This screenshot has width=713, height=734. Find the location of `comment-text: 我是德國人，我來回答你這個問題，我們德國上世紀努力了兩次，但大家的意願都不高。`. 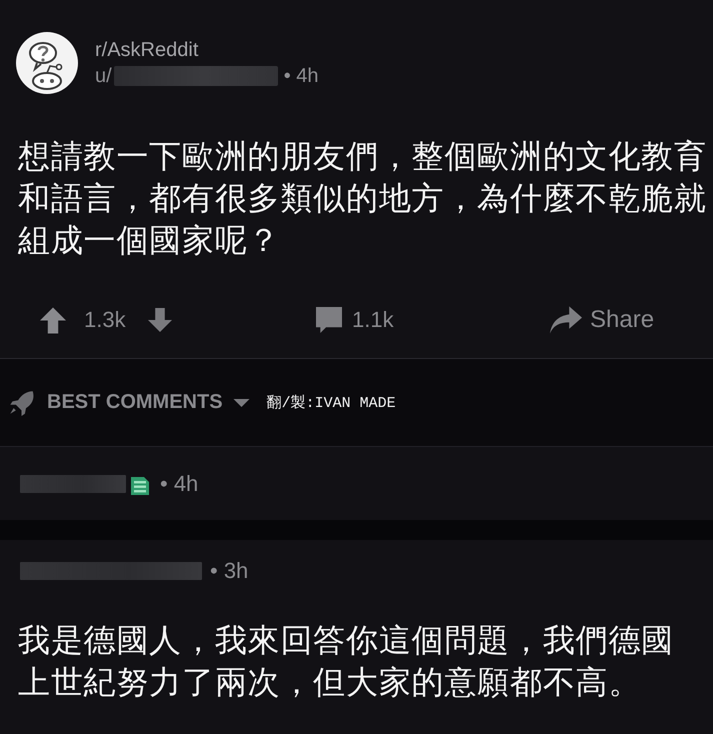

comment-text: 我是德國人，我來回答你這個問題，我們德國上世紀努力了兩次，但大家的意願都不高。 is located at coordinates (346, 661).